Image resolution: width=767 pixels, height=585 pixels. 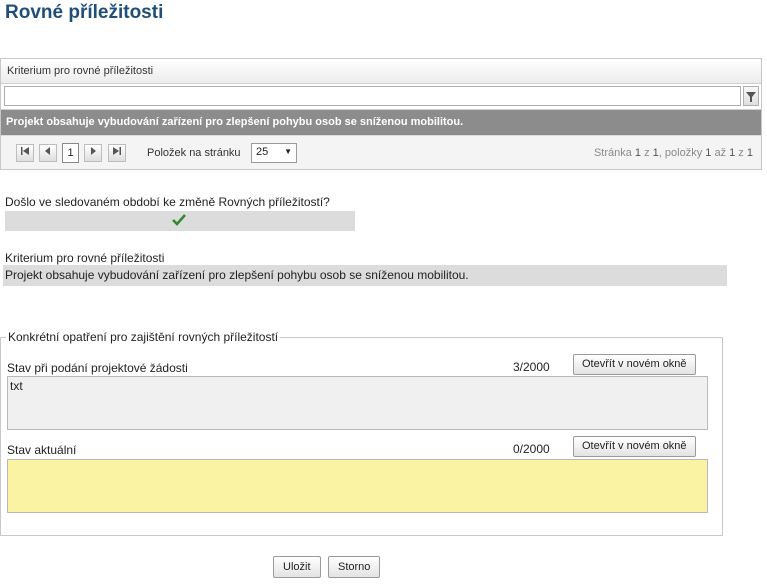 I want to click on initial-state-open-button: Otevřít v novém okně, so click(x=634, y=364).